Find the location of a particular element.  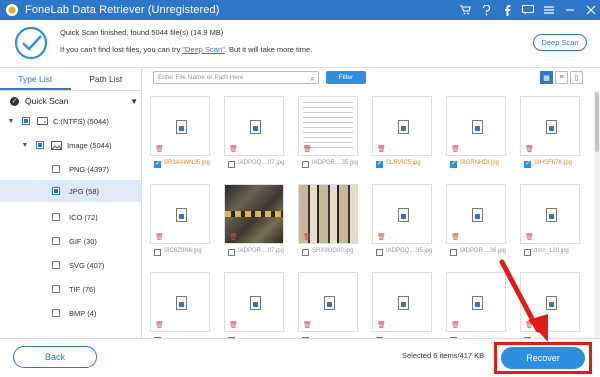

quick-scan-dropdown: ✓ Quick Scan ▼ is located at coordinates (74, 101).